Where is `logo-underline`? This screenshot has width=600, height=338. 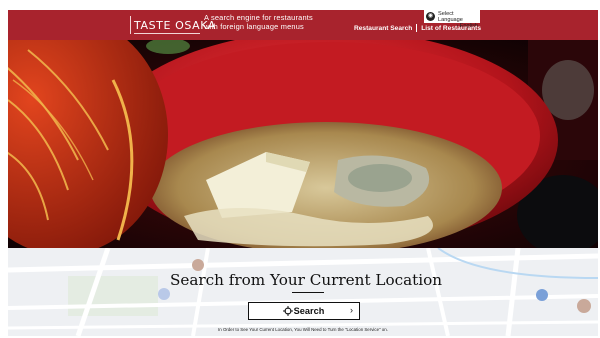
logo-underline is located at coordinates (167, 33).